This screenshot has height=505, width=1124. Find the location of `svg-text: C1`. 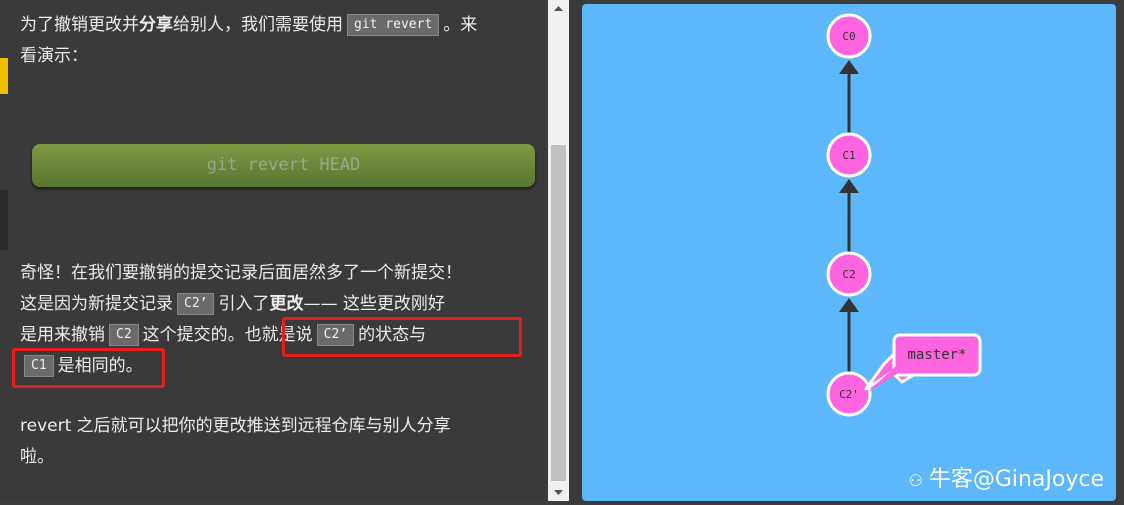

svg-text: C1 is located at coordinates (848, 155).